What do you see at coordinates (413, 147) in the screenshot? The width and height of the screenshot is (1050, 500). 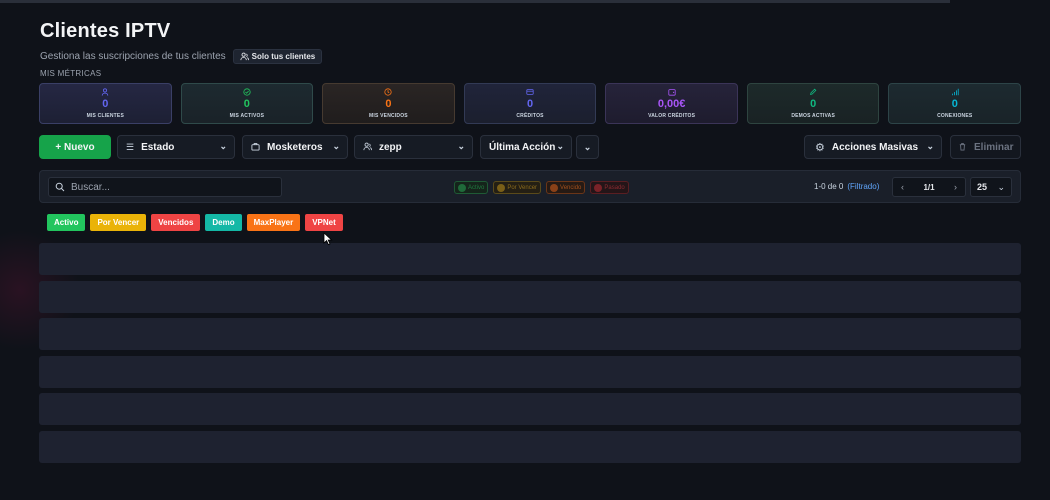 I see `user-filter-select: zepp ⌄` at bounding box center [413, 147].